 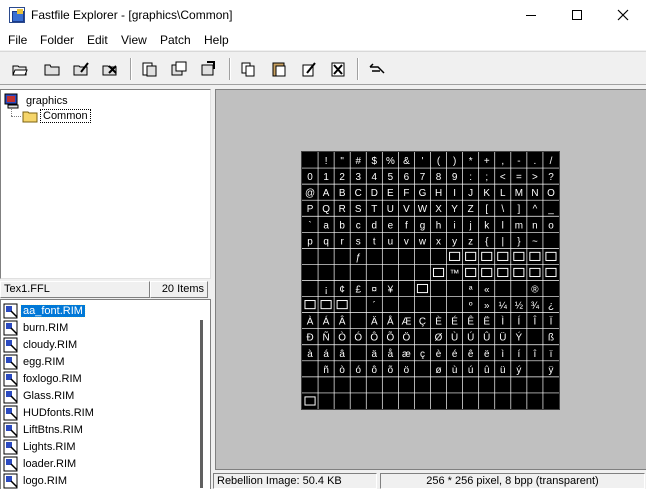 I want to click on font-glyph: Y, so click(x=454, y=209).